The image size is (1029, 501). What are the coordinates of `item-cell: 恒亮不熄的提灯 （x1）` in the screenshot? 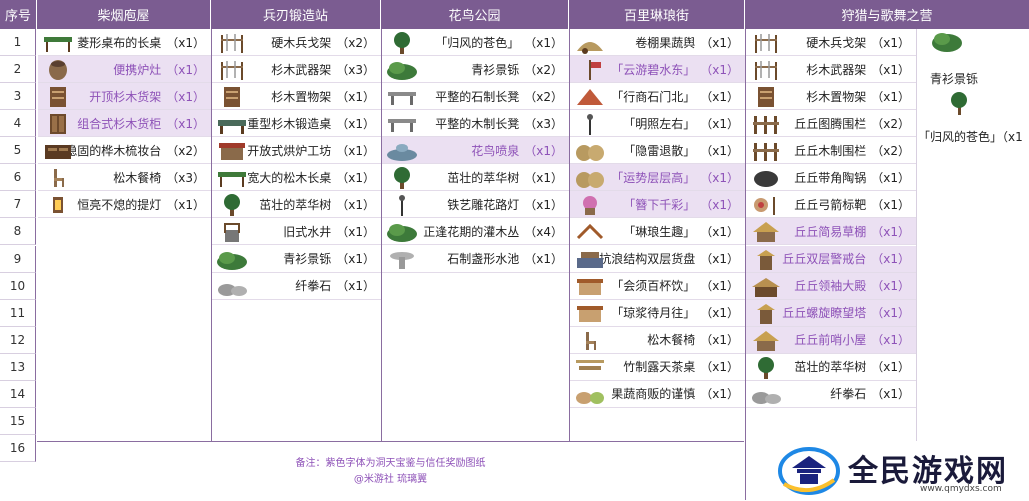 It's located at (124, 205).